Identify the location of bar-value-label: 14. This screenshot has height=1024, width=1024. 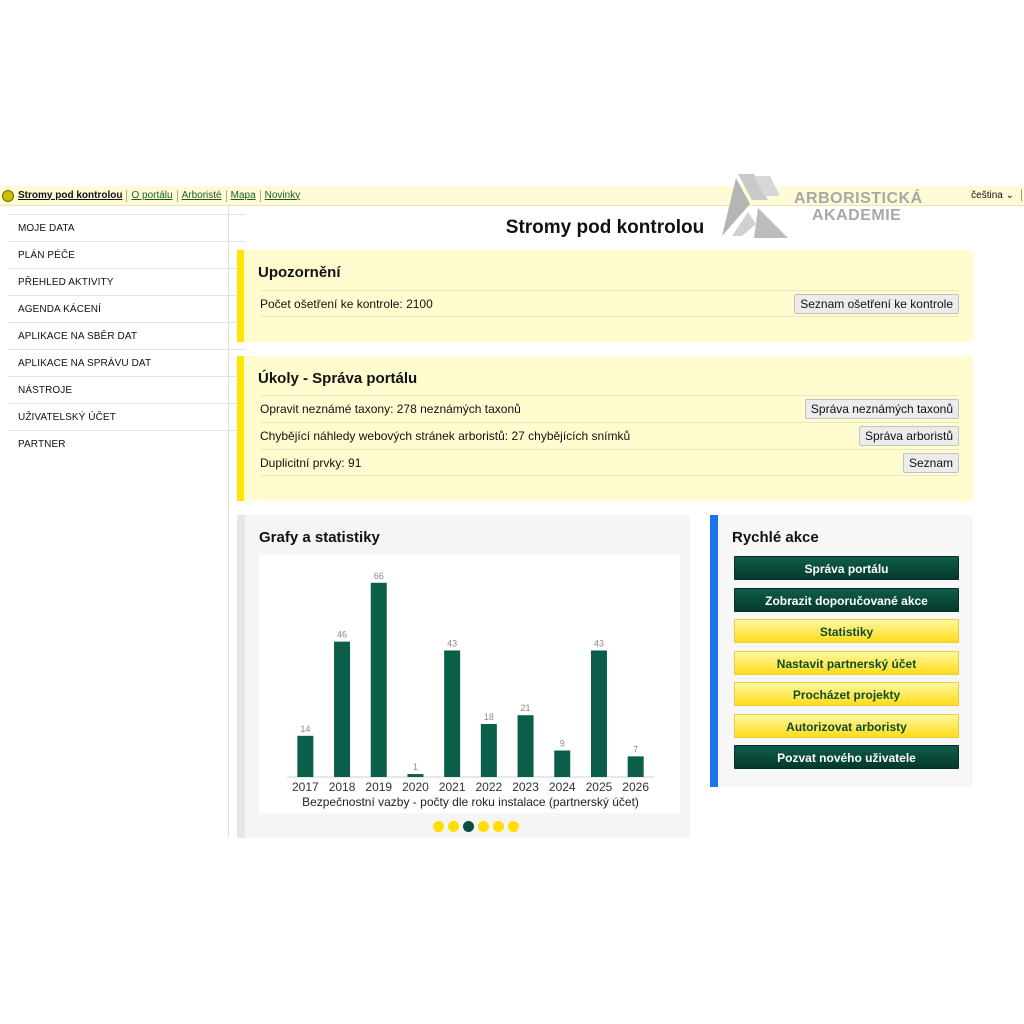
(305, 729).